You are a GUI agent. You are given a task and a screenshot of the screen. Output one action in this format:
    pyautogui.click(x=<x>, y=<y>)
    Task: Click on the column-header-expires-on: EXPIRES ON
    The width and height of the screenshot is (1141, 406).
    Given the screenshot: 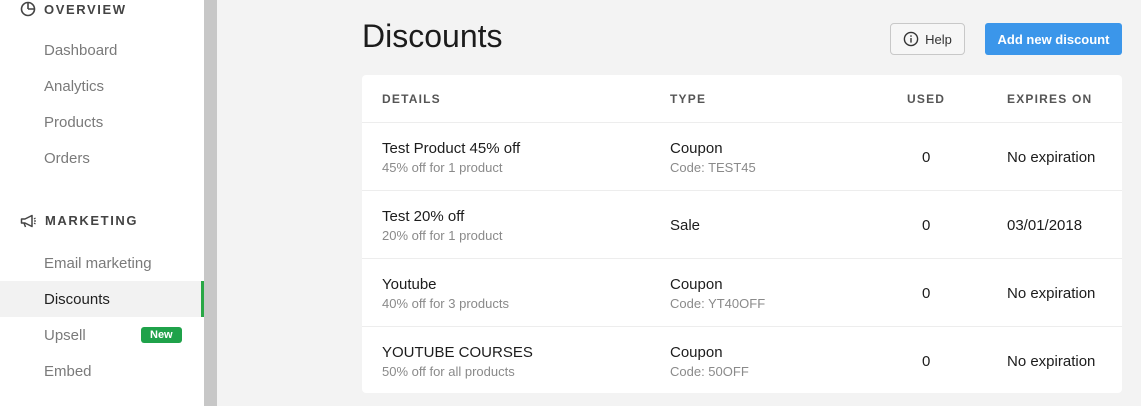 What is the action you would take?
    pyautogui.click(x=1050, y=99)
    